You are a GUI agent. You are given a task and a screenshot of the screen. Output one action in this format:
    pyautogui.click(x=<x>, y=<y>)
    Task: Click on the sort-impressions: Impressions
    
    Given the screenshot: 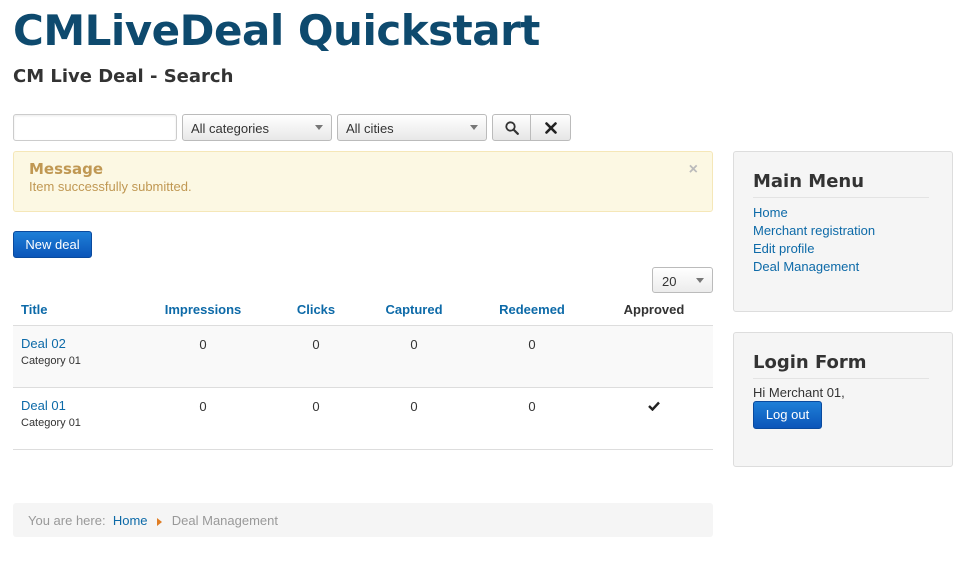 What is the action you would take?
    pyautogui.click(x=203, y=309)
    